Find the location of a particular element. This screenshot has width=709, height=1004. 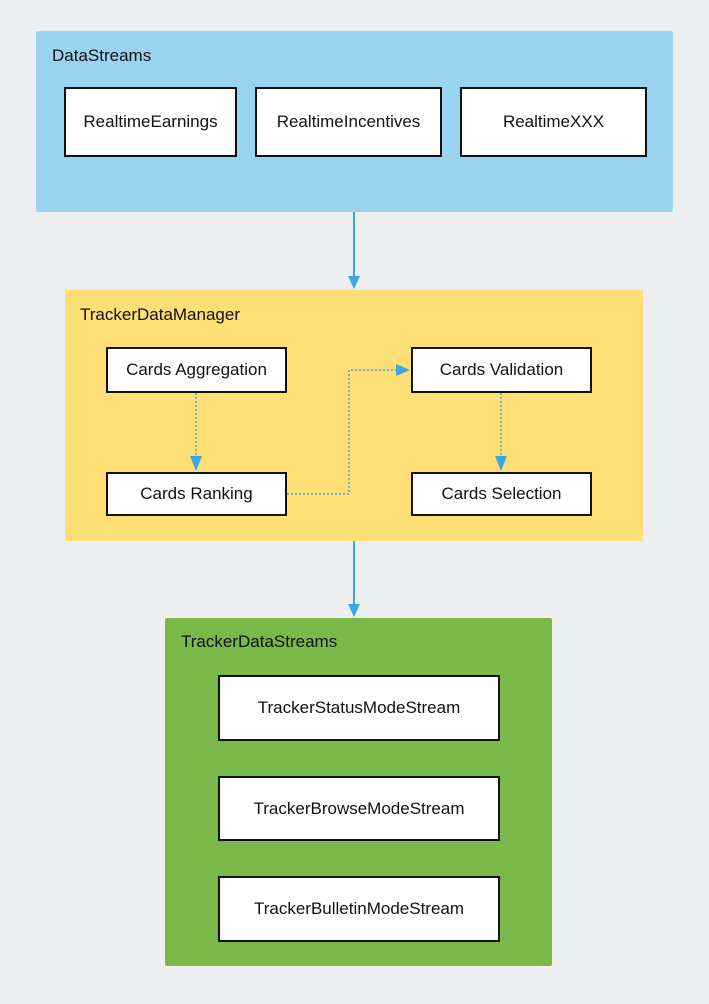

edge-datastreams-to-manager is located at coordinates (354, 250).